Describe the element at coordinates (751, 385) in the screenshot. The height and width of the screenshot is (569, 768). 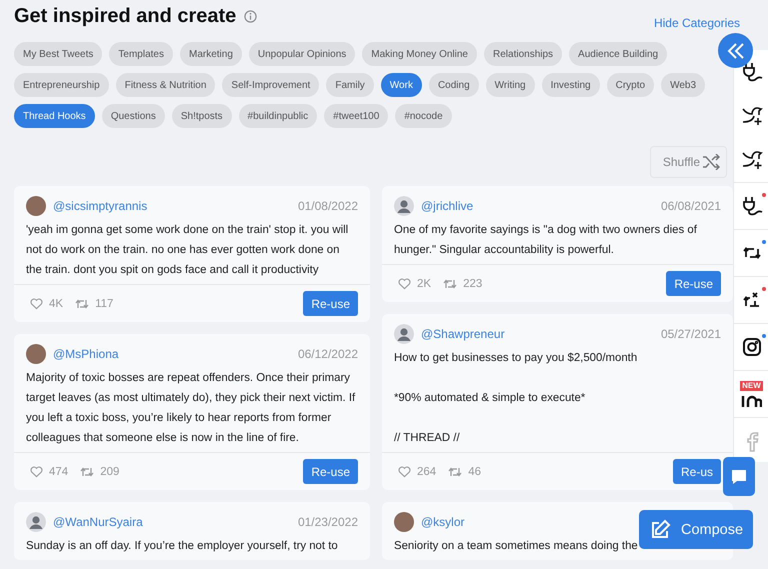
I see `new-badge: NEW` at that location.